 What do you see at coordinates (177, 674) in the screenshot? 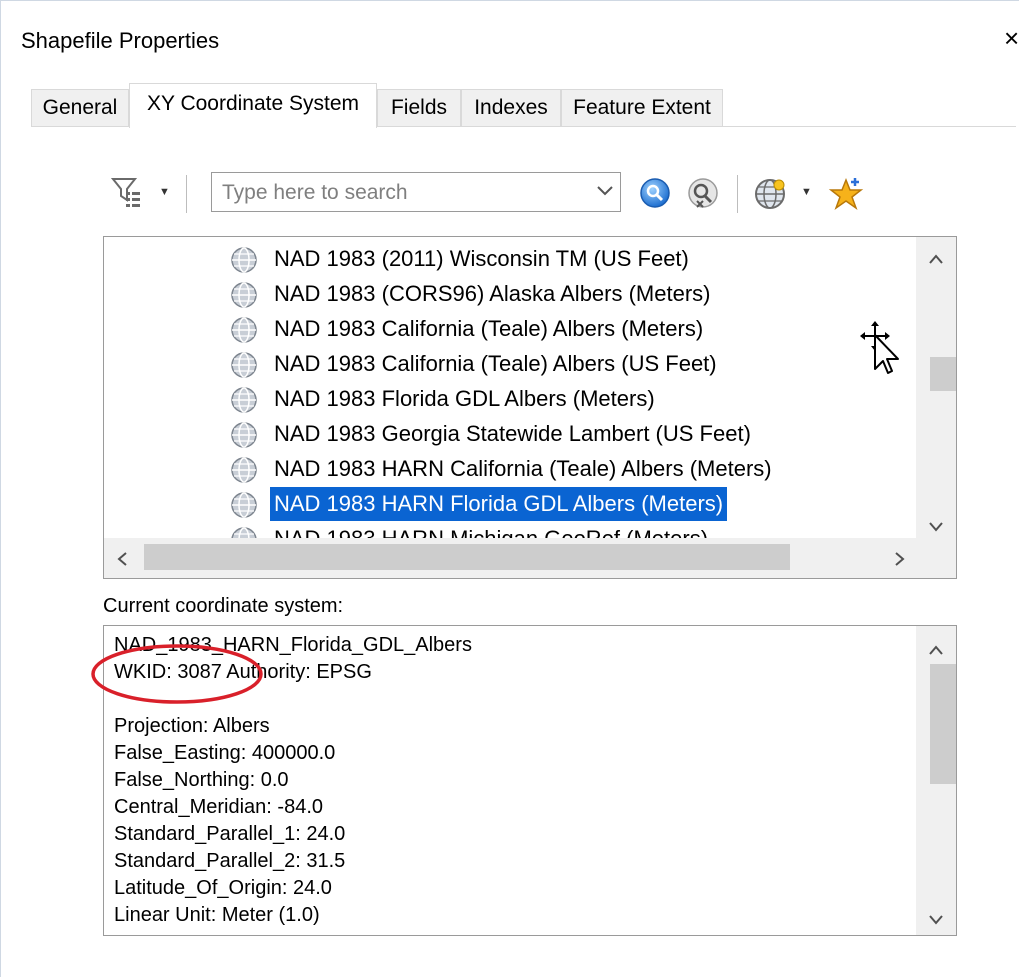
I see `wkid-highlight-annotation` at bounding box center [177, 674].